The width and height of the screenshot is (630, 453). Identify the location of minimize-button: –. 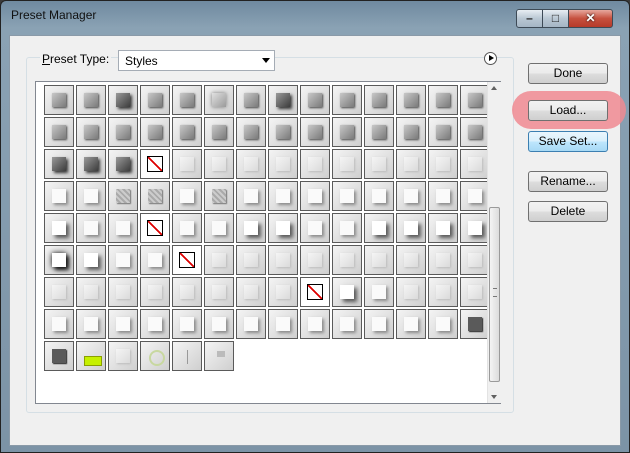
(529, 18).